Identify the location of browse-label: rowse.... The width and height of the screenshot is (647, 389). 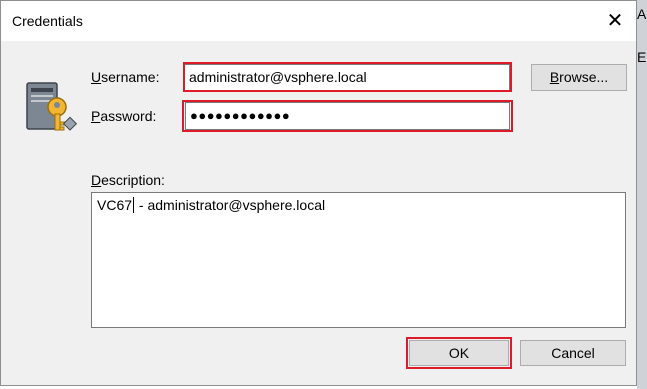
(584, 77).